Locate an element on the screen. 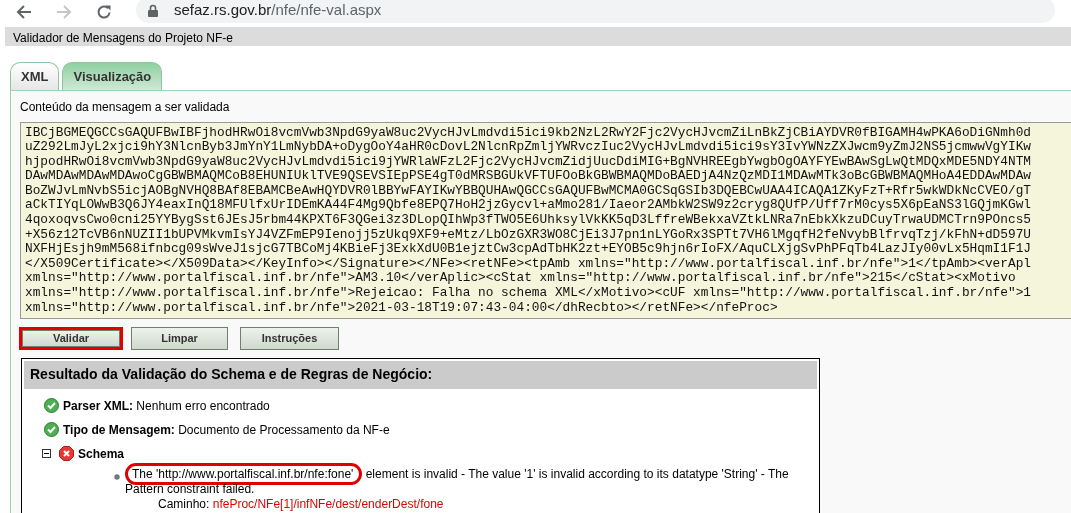  xml-text-line: BoZWJvLmNvbS5icjAOBgNVHQ8BAf8EBAMCBeAwHQYDVR0lBBYwFAYIKwYBBQUHAwQGCCsGAQUFBwMCMA0GCSqGSIb3DQEBCwUAA4ICAQA1ZKyFzT+Rfr5wkWDkNcCVEO/gT is located at coordinates (528, 191).